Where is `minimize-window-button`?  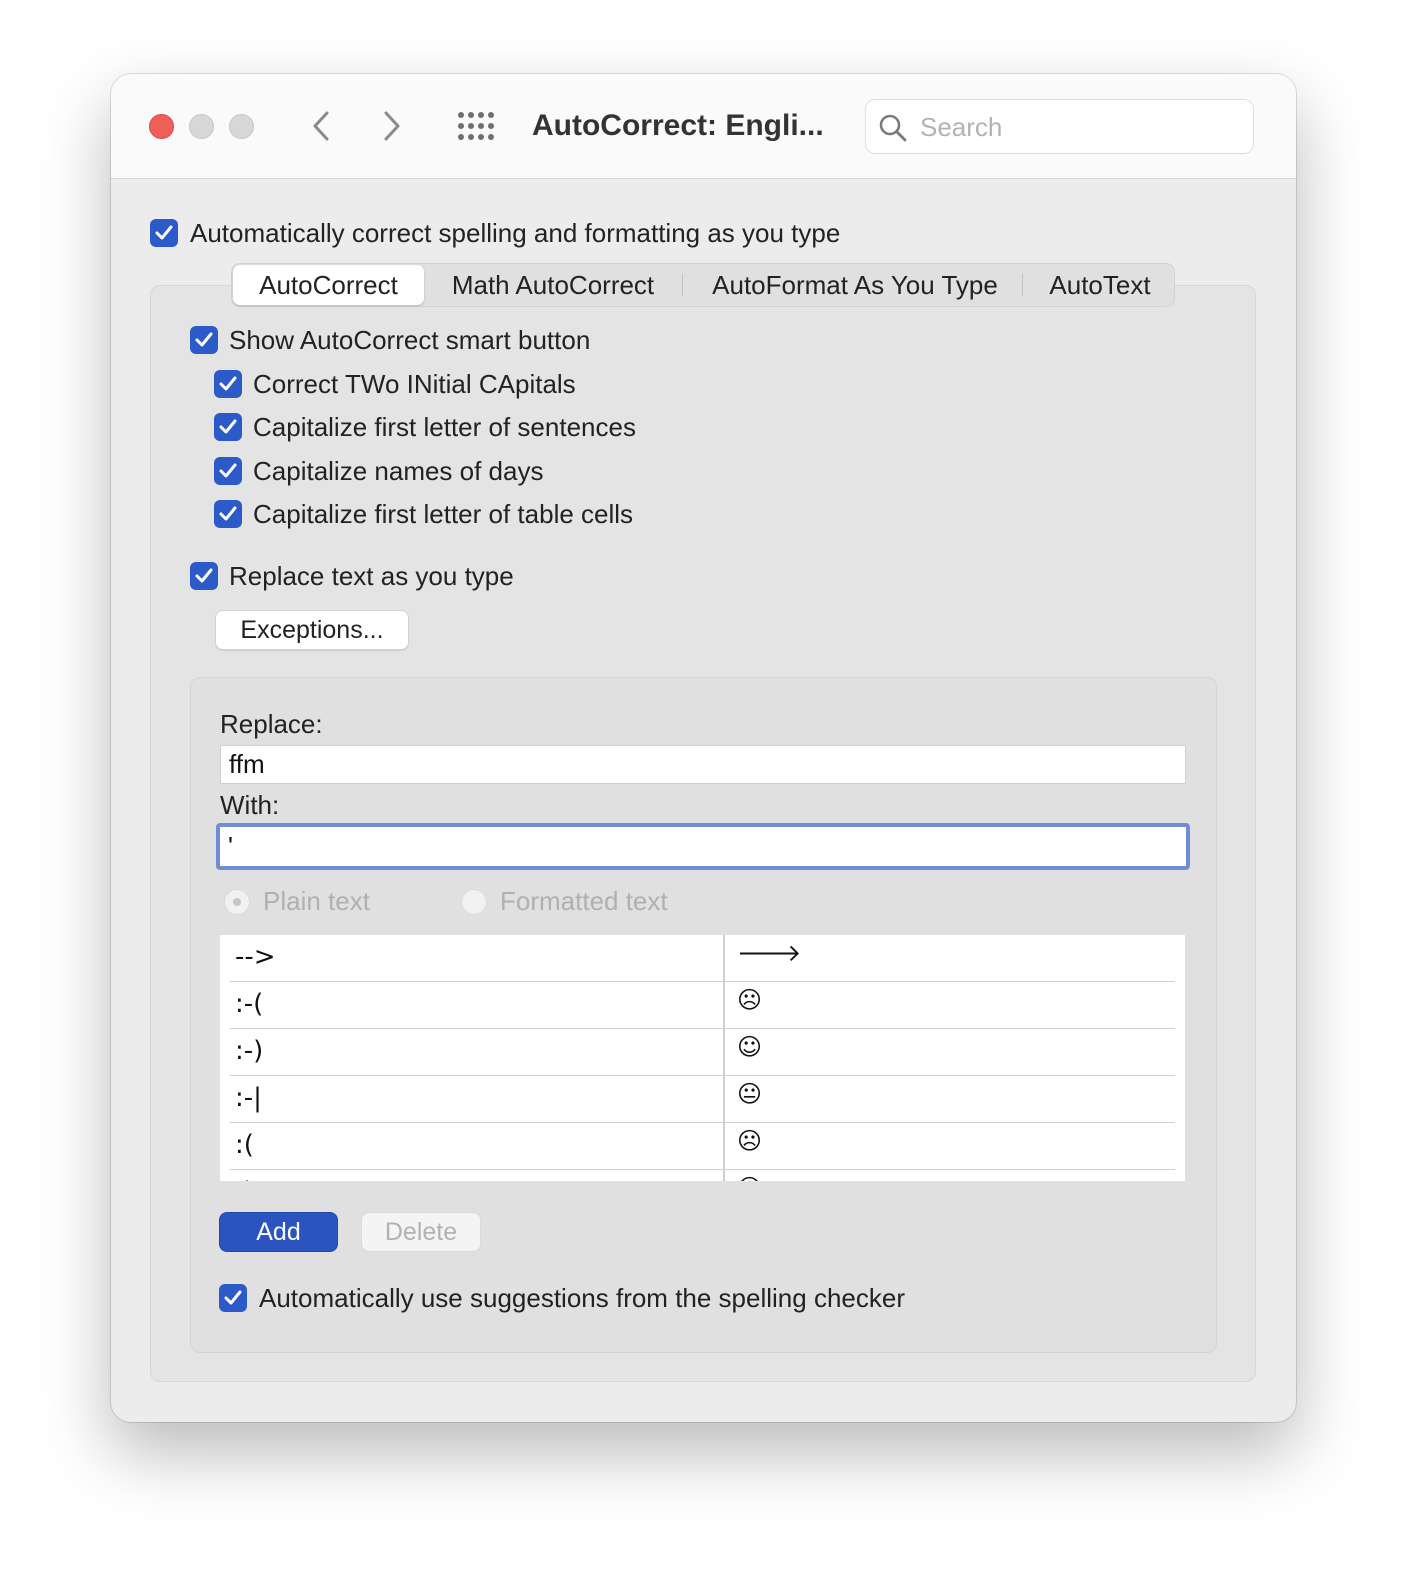 minimize-window-button is located at coordinates (201, 126).